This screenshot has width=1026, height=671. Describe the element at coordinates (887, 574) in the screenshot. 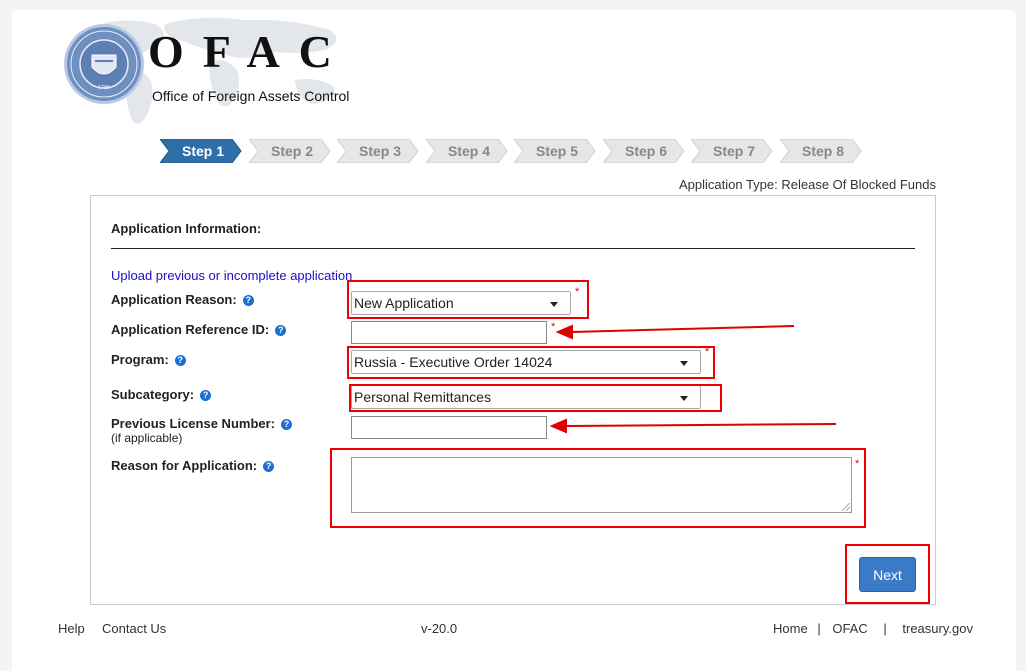

I see `annotation-box-next-button` at that location.